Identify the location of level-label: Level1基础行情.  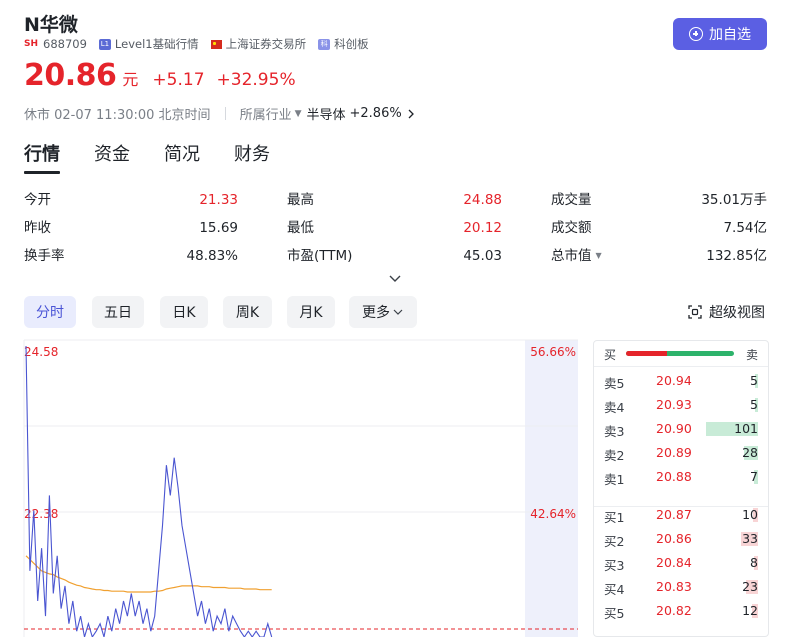
(156, 44).